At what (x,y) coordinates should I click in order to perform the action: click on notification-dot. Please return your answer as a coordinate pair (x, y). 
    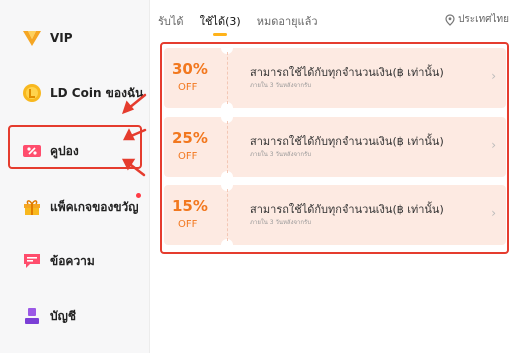
    Looking at the image, I should click on (138, 195).